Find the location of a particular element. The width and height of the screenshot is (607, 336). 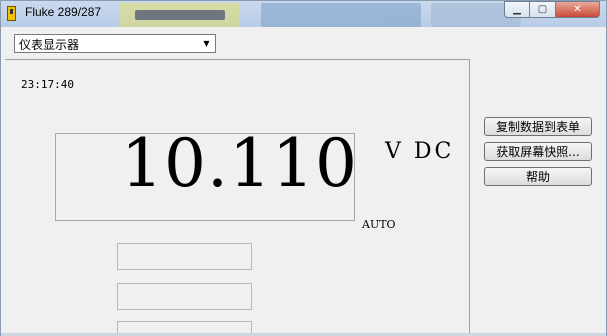

view-select: 仪表显示器 ▼ is located at coordinates (115, 43).